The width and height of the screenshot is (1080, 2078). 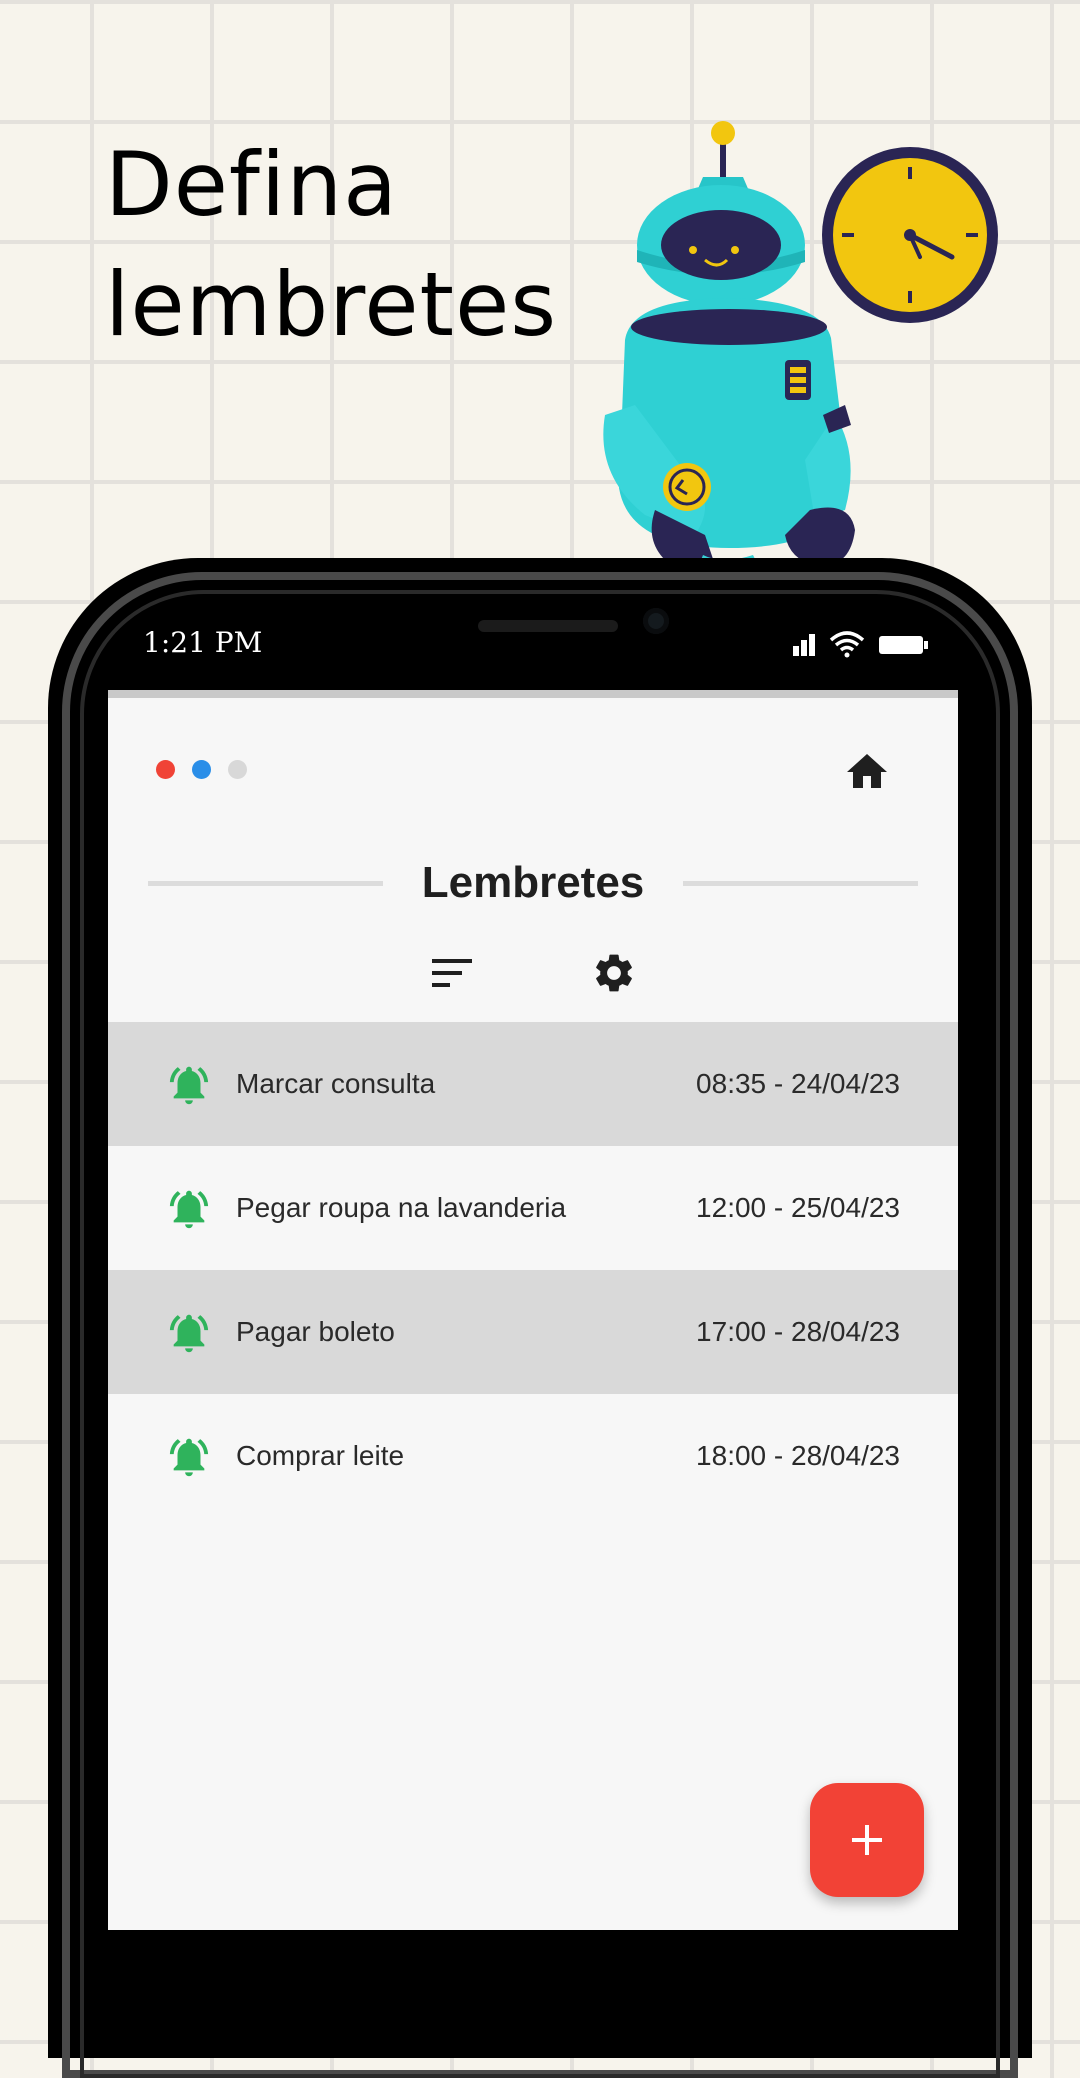 I want to click on plus-icon, so click(x=867, y=1840).